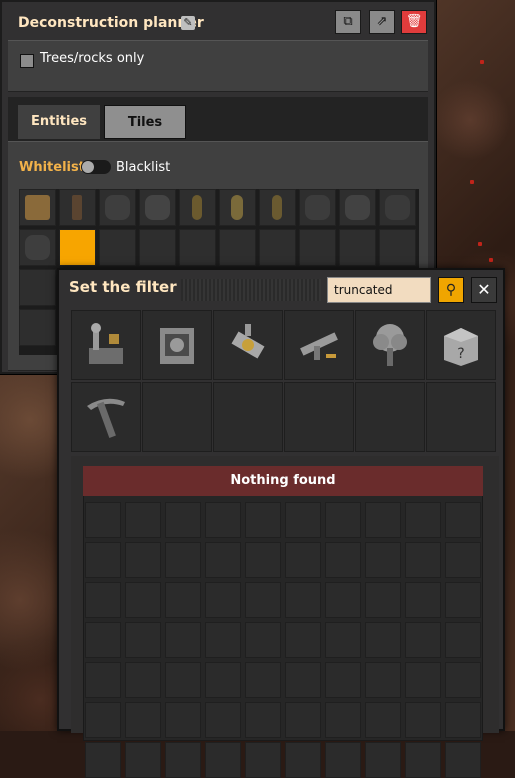 This screenshot has height=778, width=515. Describe the element at coordinates (251, 290) in the screenshot. I see `drag-handle` at that location.